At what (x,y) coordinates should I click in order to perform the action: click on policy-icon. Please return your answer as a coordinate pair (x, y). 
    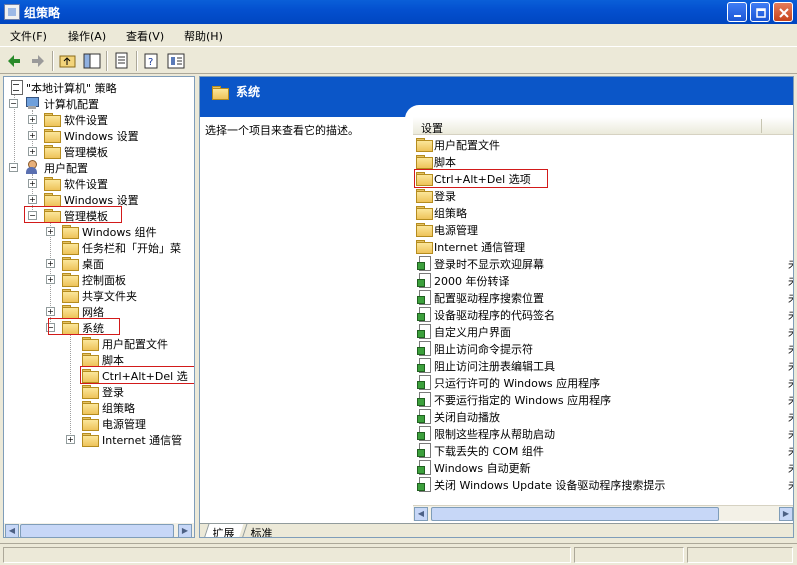
    Looking at the image, I should click on (16, 87).